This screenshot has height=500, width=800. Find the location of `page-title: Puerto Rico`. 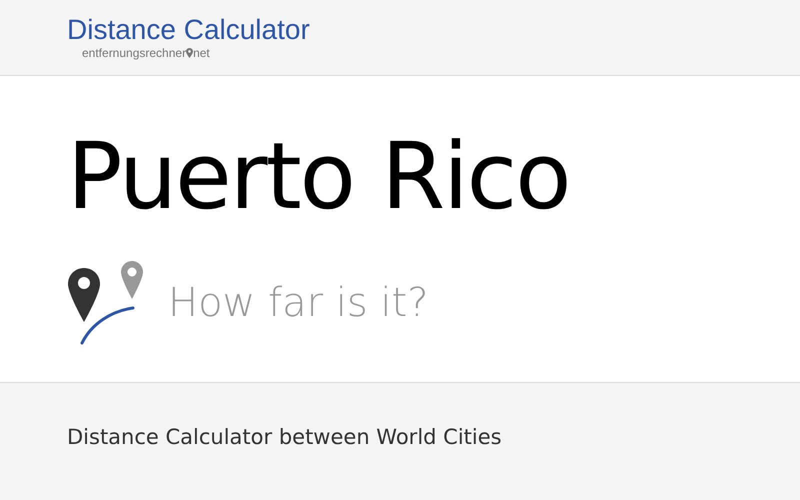

page-title: Puerto Rico is located at coordinates (319, 177).